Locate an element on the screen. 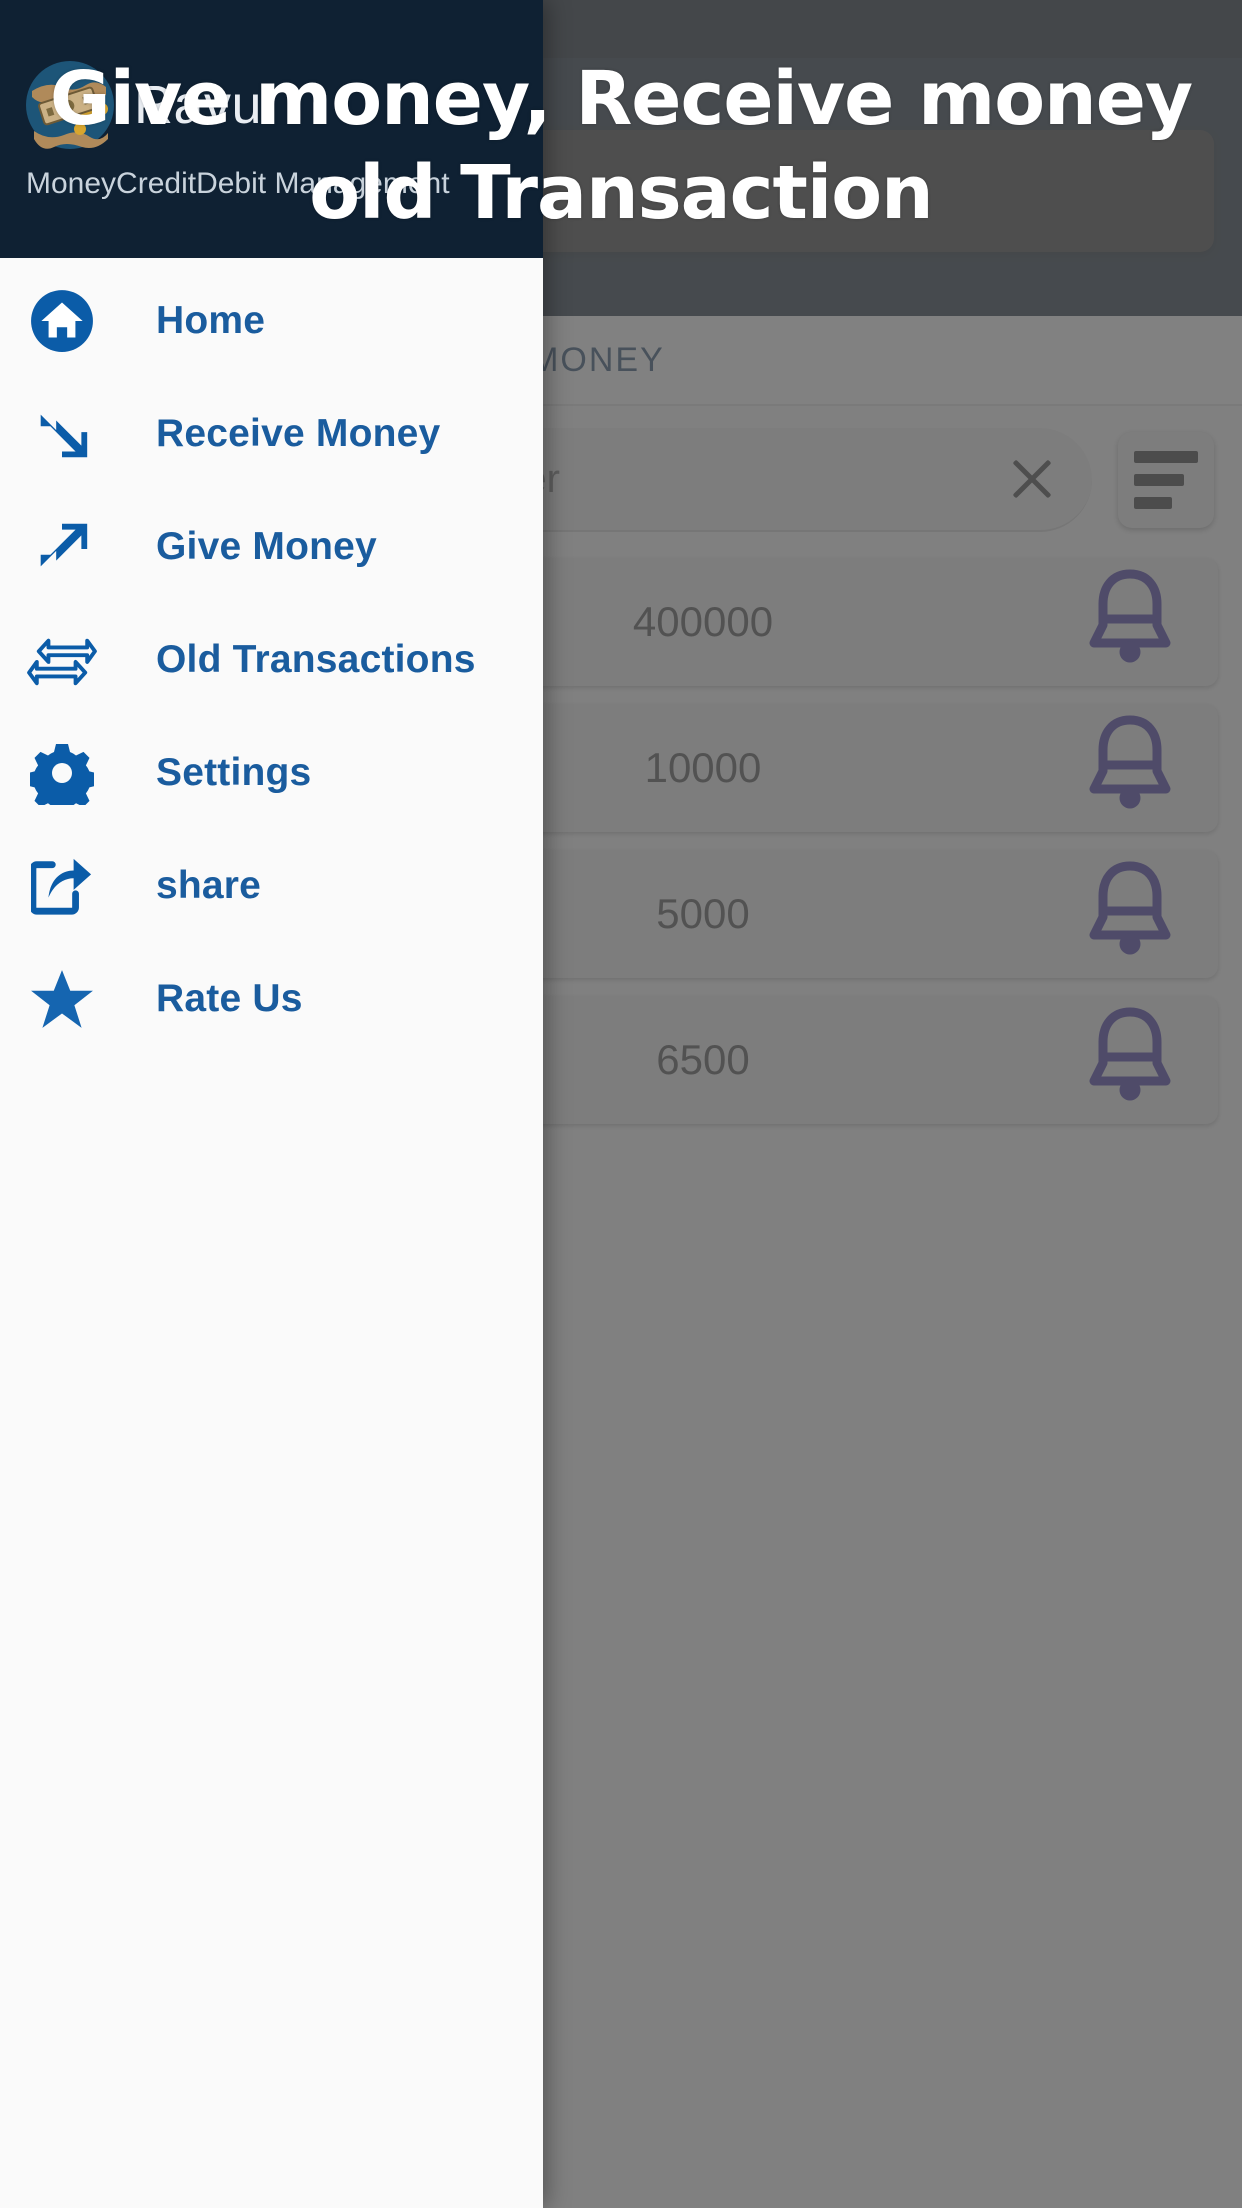  sidebar-item-old-transactions: Old Transactions is located at coordinates (271, 659).